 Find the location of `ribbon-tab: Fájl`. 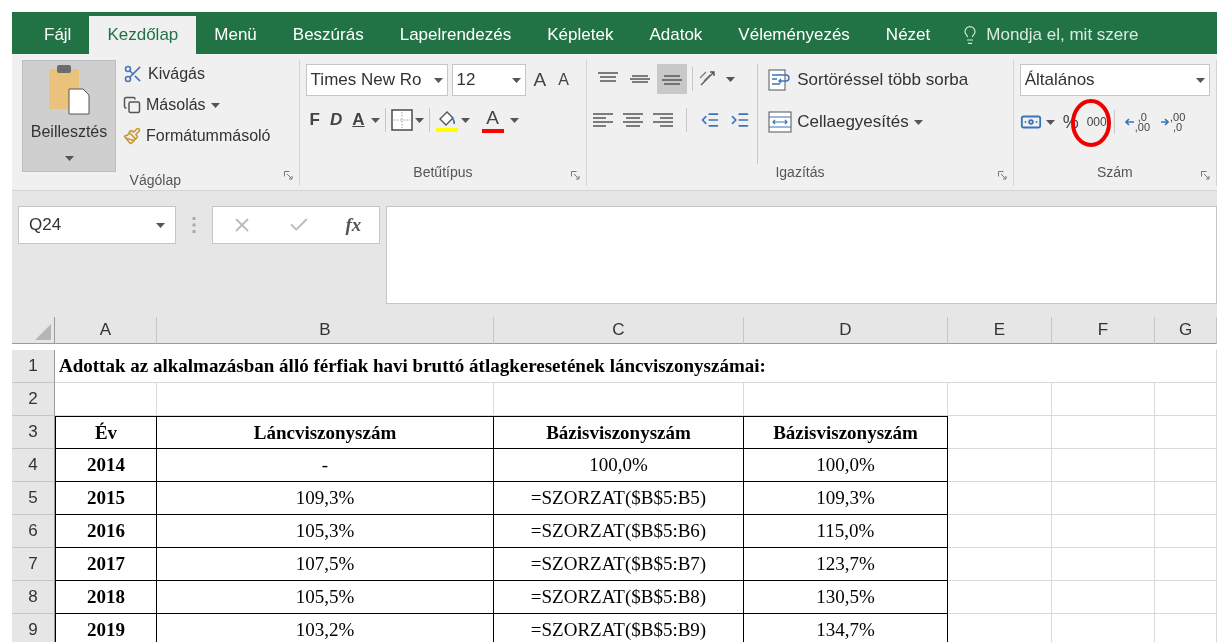

ribbon-tab: Fájl is located at coordinates (58, 35).